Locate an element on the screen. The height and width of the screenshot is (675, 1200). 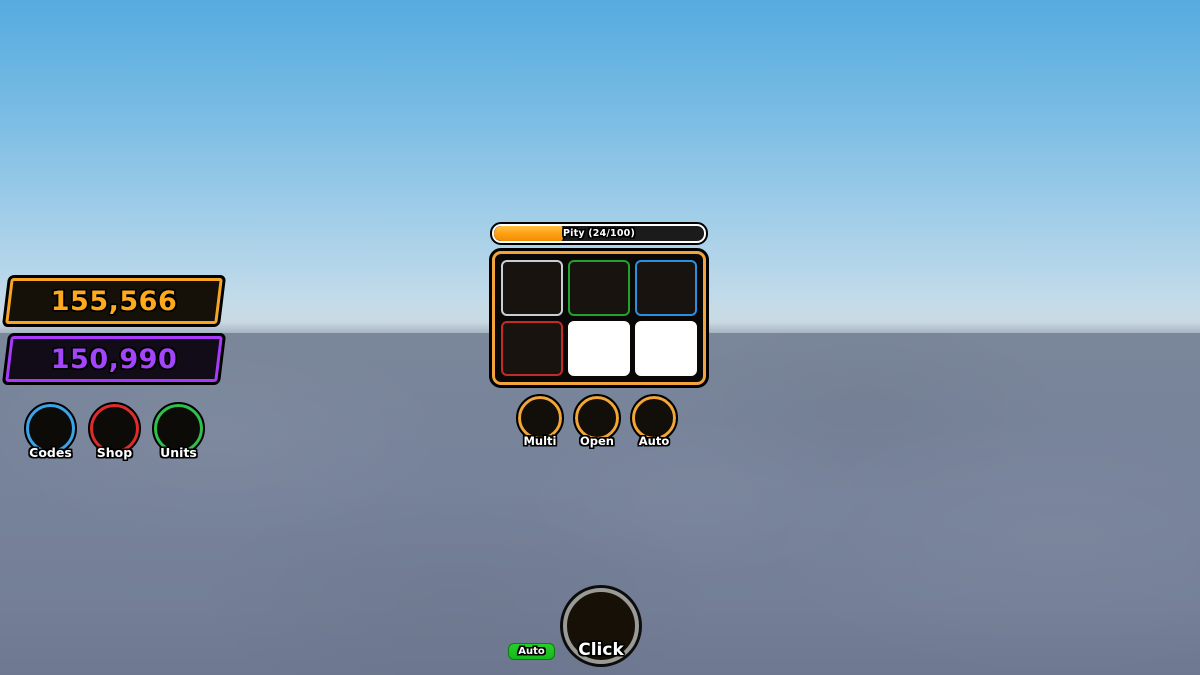
gacha-panel: Pity (24/100) is located at coordinates (599, 305).